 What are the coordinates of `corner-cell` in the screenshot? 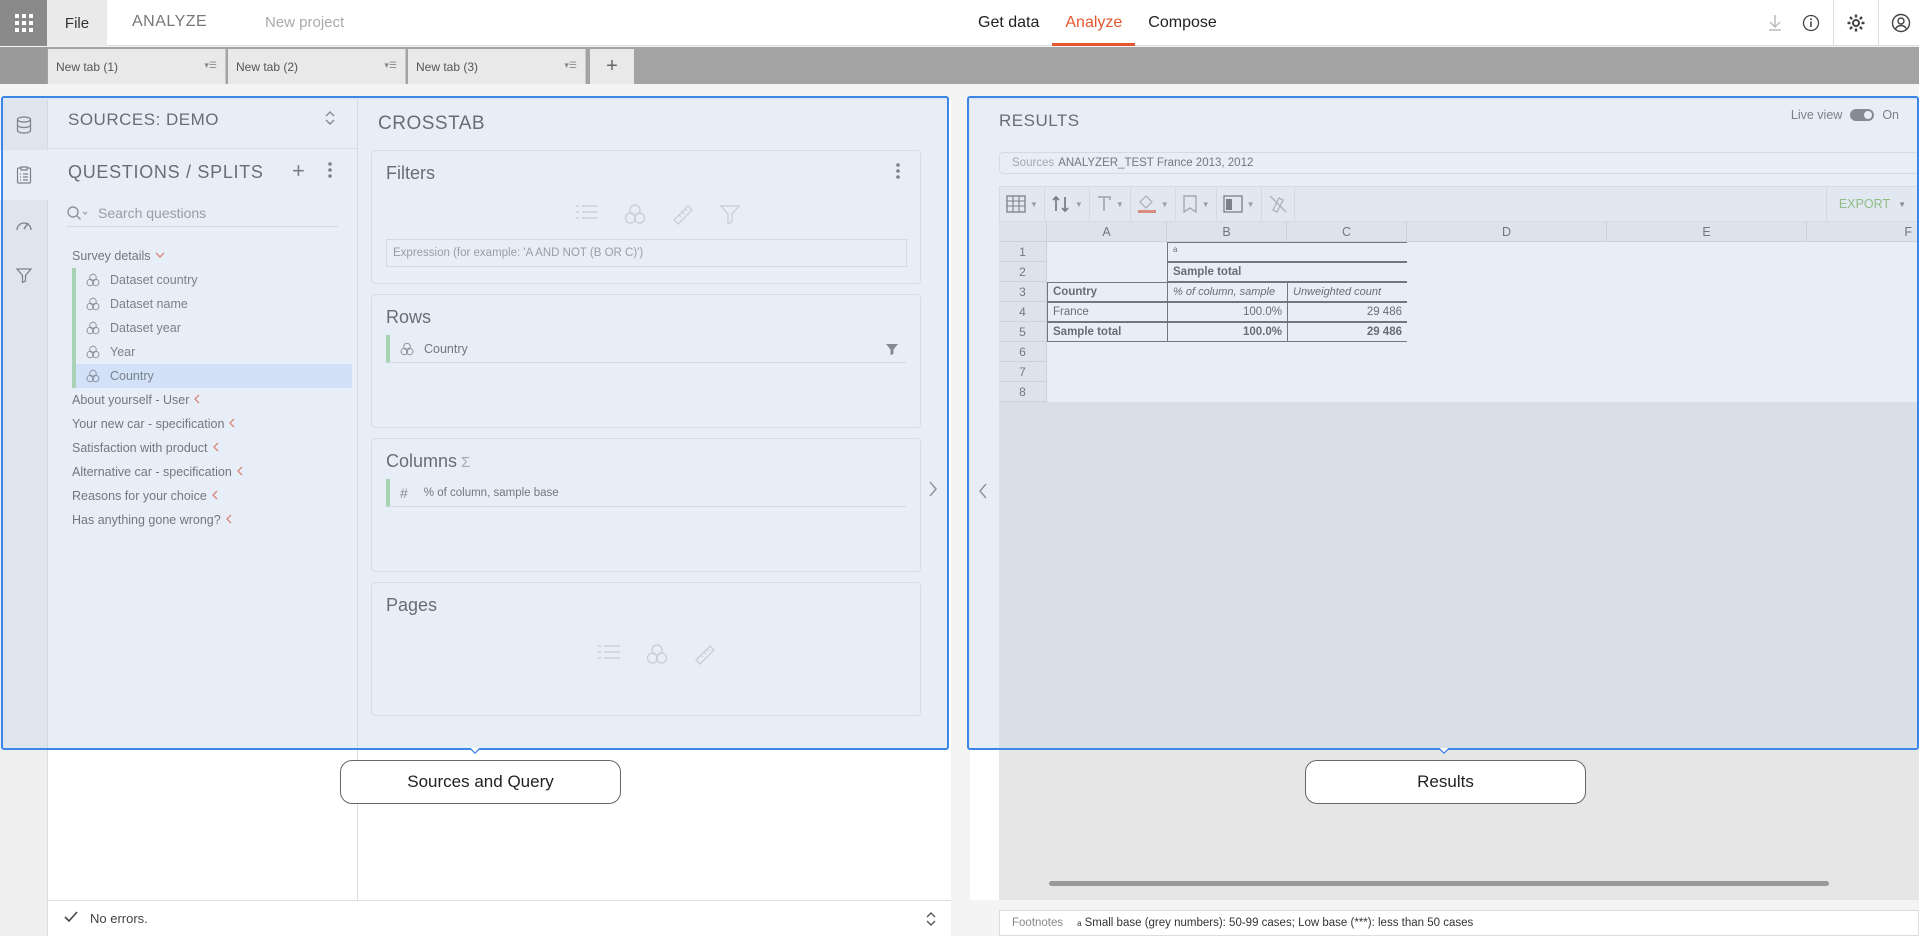 It's located at (1023, 232).